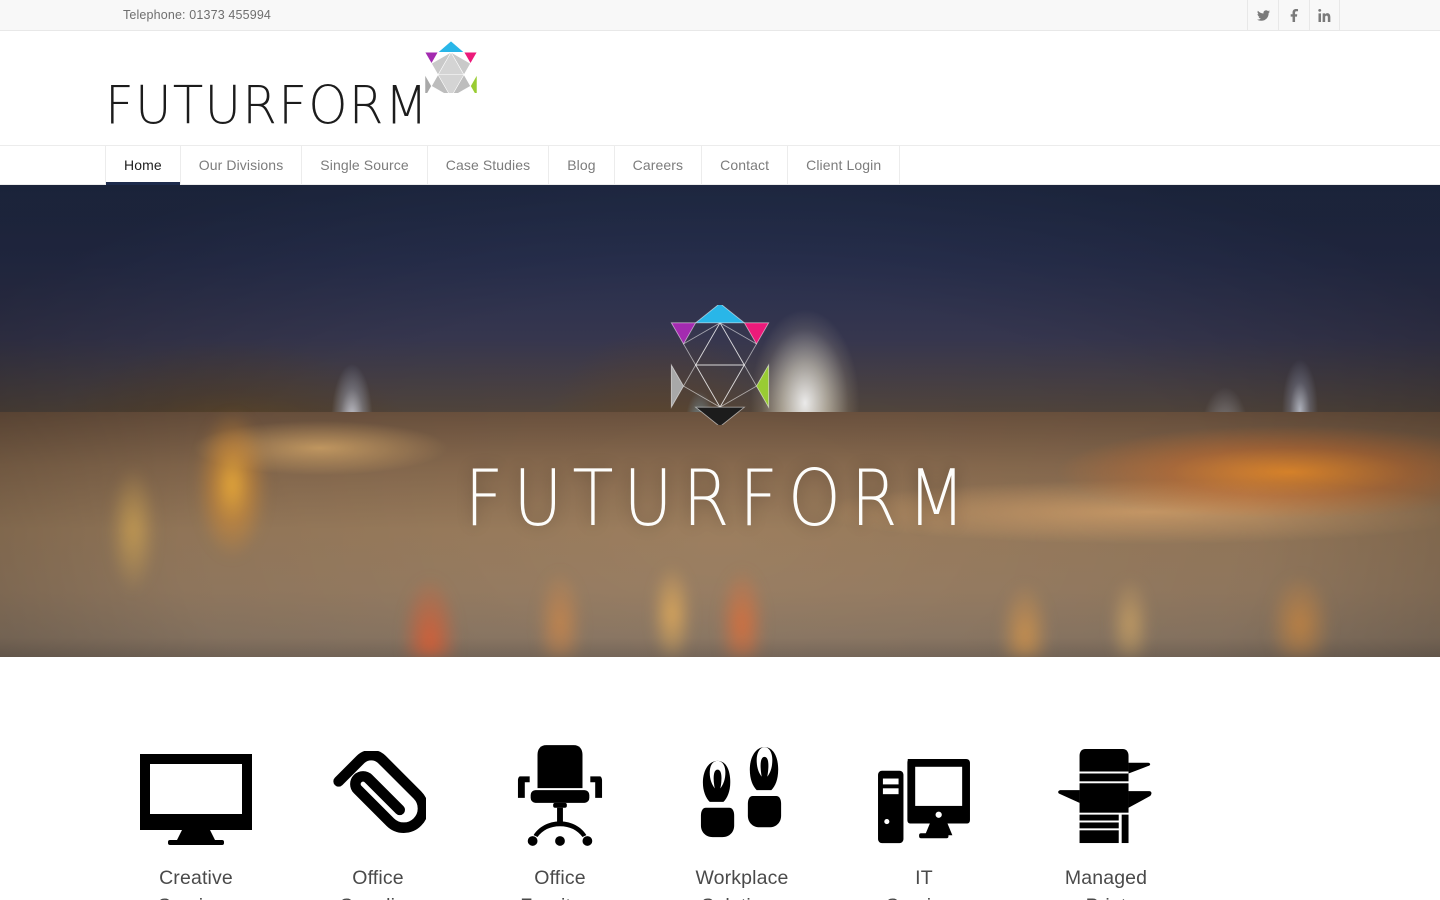 This screenshot has width=1440, height=900. Describe the element at coordinates (1106, 795) in the screenshot. I see `printer-copier-icon` at that location.